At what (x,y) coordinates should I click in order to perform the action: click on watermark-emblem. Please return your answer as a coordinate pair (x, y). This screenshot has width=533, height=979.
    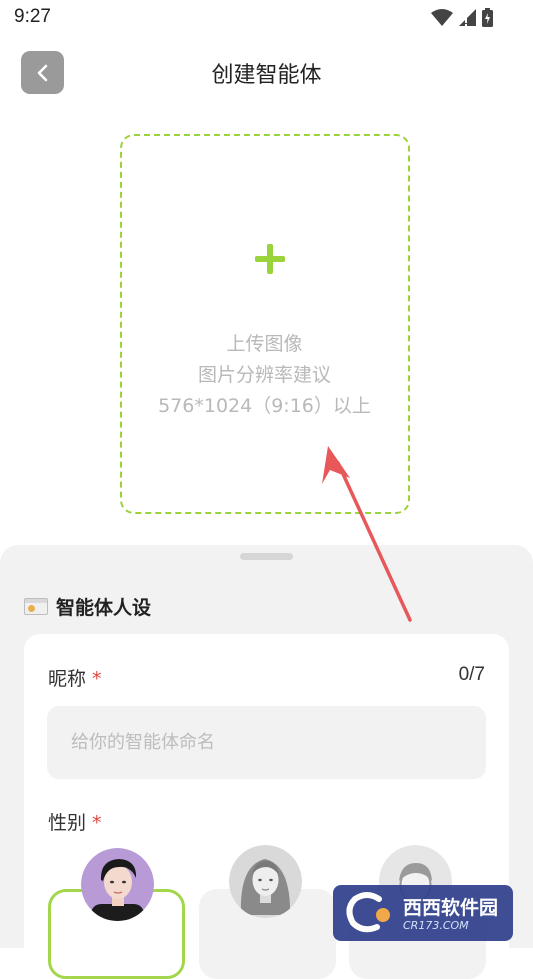
    Looking at the image, I should click on (368, 912).